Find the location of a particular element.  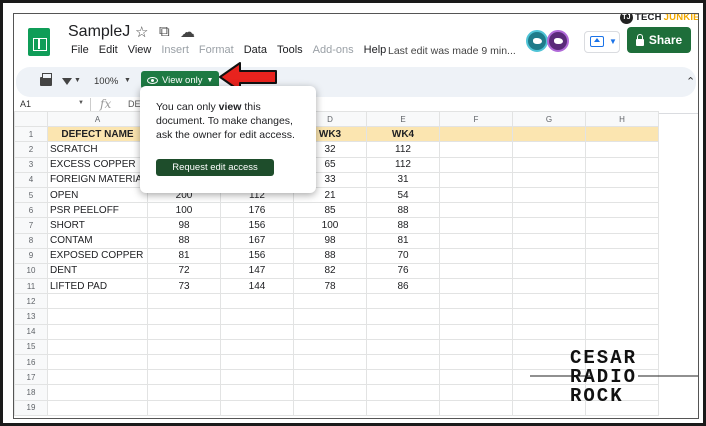

menu-item-tools: Tools is located at coordinates (290, 50).